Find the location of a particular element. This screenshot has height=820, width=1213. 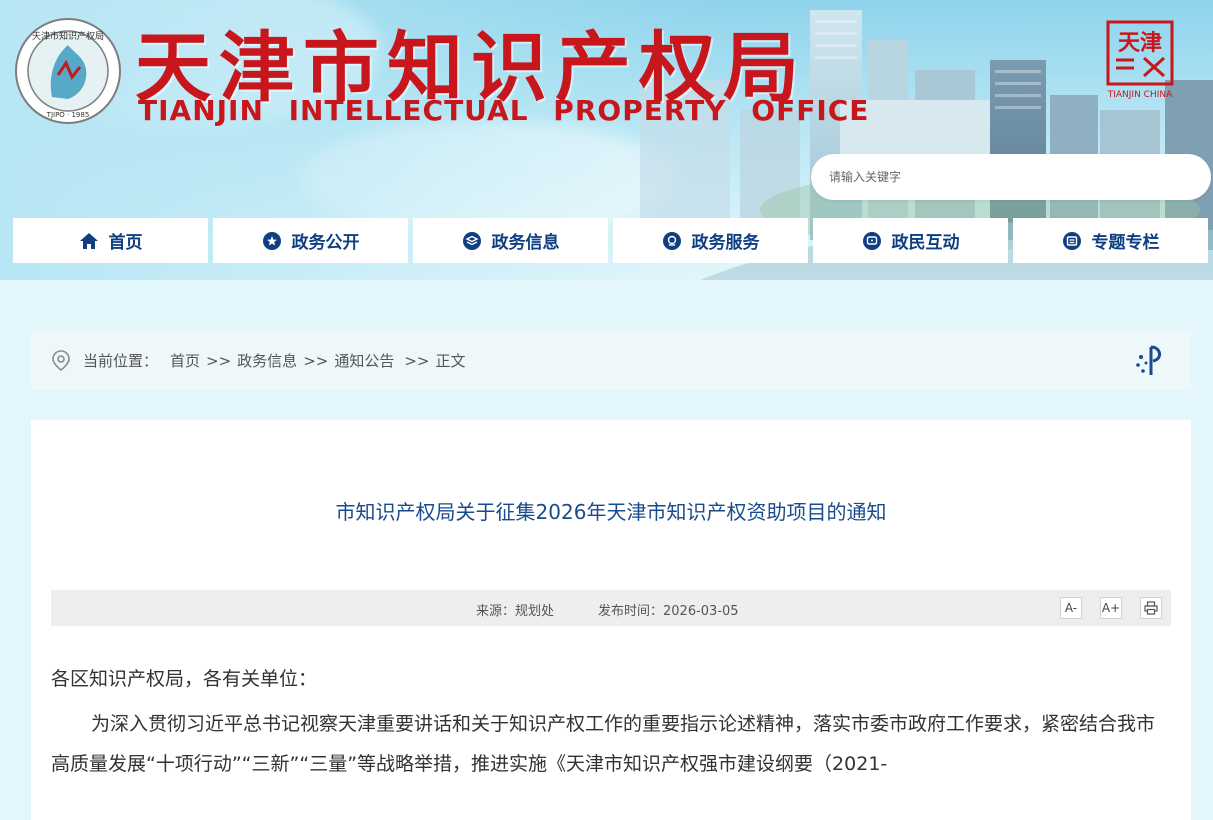

nav-item-home: 首页 is located at coordinates (110, 240).